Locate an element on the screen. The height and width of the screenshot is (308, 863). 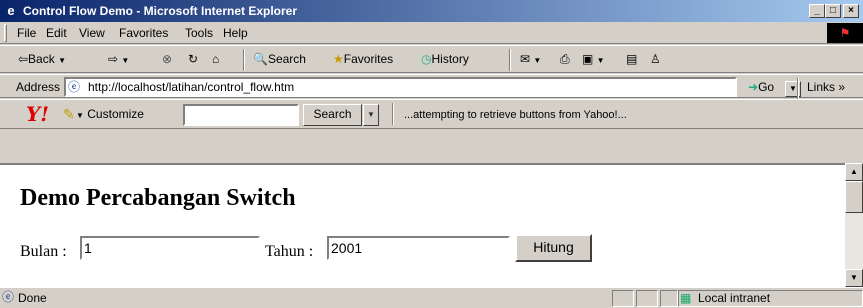
windows-logo-icon: ⚑ is located at coordinates (845, 33).